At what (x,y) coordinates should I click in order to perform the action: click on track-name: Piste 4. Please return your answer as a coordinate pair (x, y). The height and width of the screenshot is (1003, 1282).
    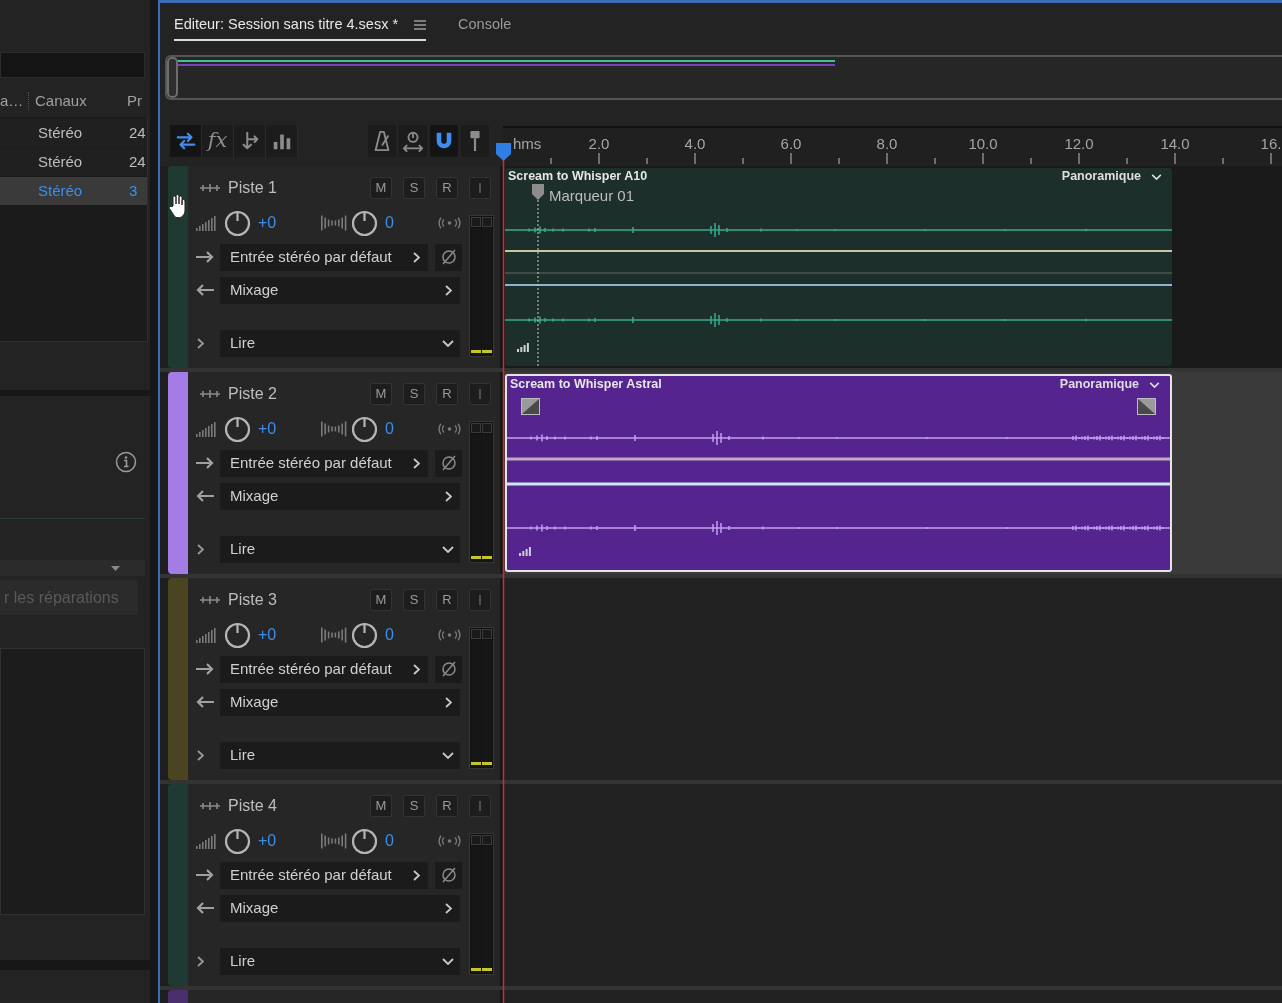
    Looking at the image, I should click on (252, 806).